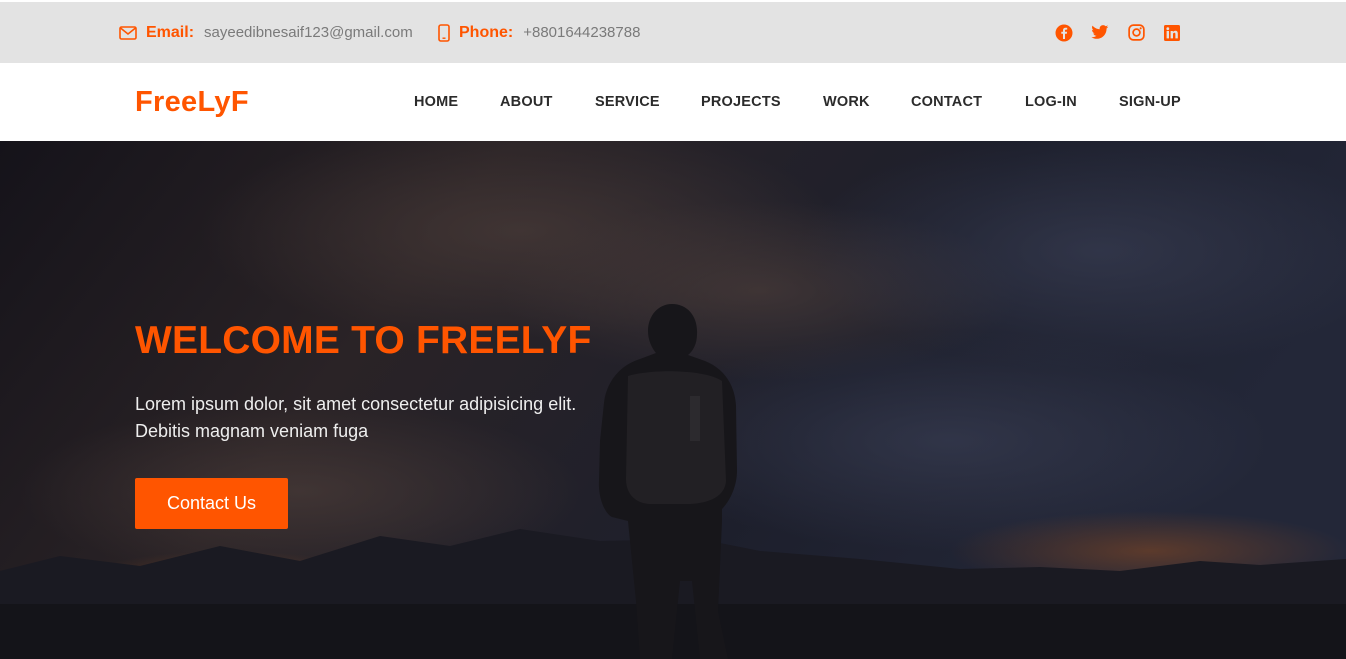 This screenshot has height=659, width=1346. I want to click on nav-item-projects: PROJECTS, so click(741, 102).